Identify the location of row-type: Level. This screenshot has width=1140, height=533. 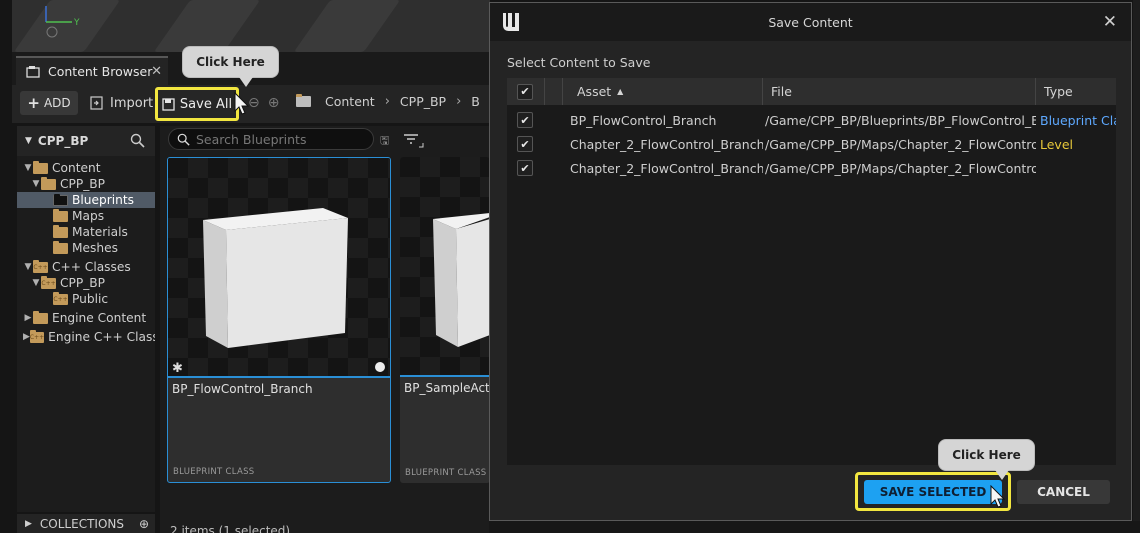
(1056, 144).